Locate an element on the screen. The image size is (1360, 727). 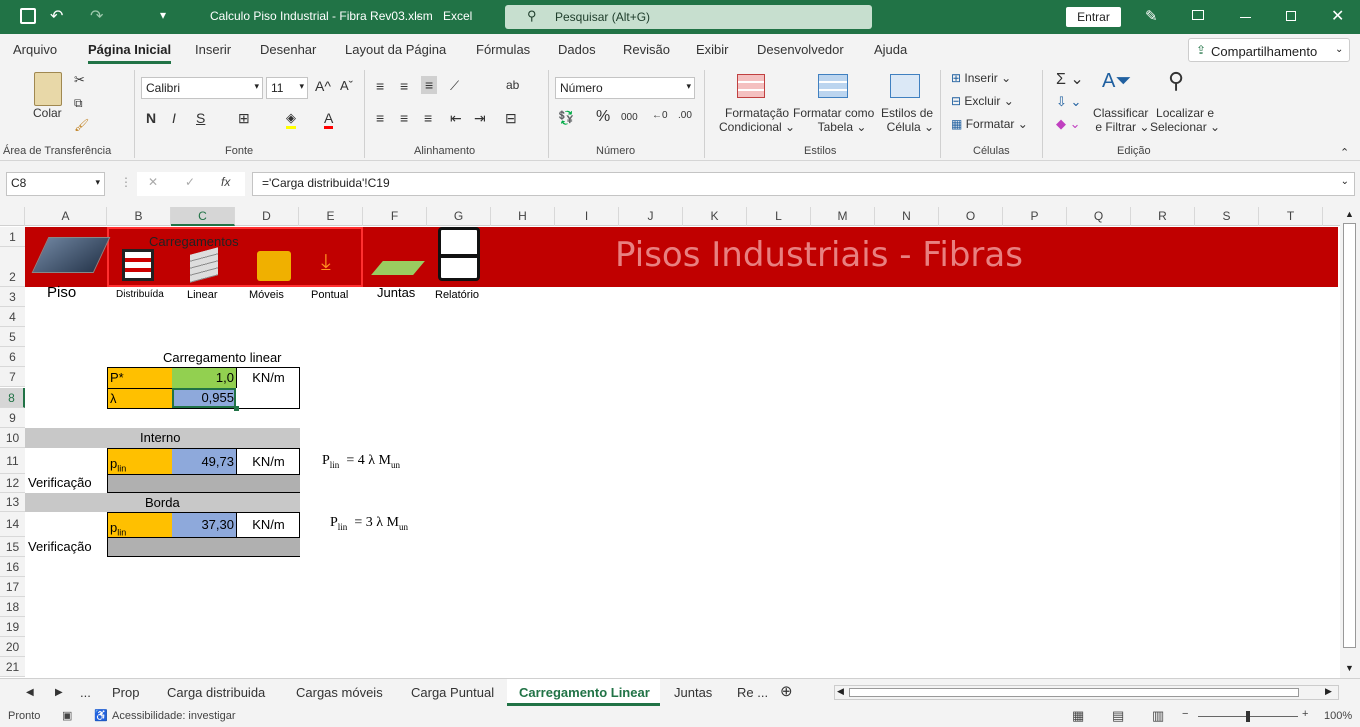
italic-button: I is located at coordinates (174, 118).